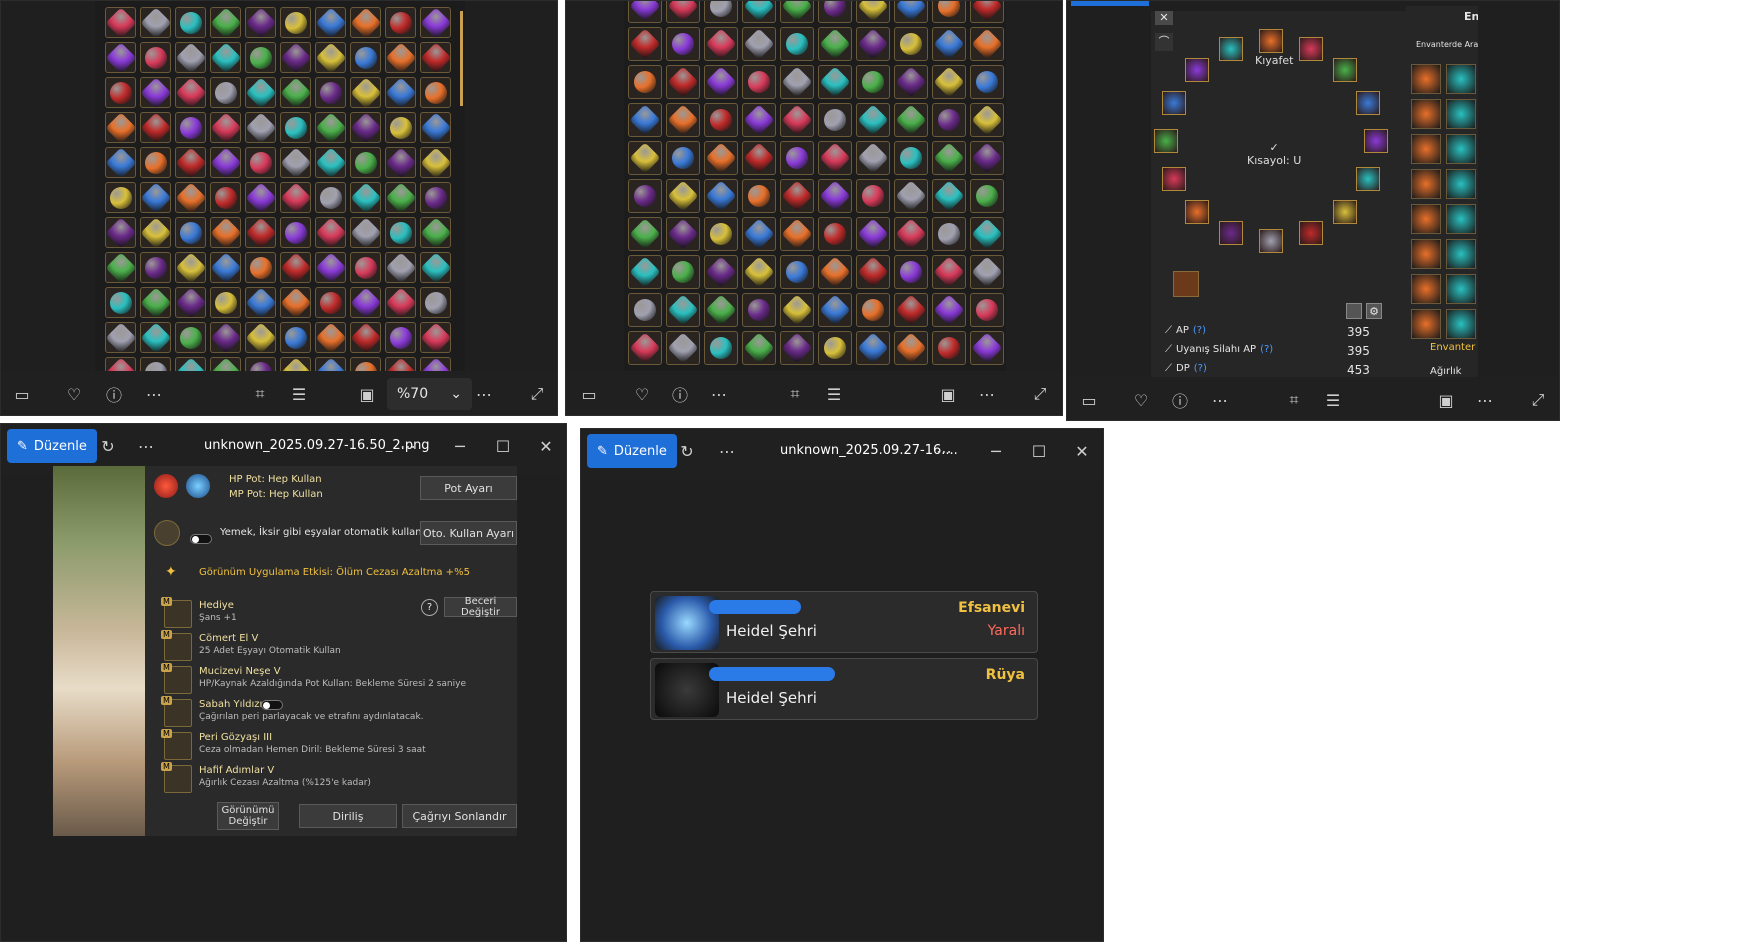 The width and height of the screenshot is (1757, 942). What do you see at coordinates (1141, 400) in the screenshot?
I see `favorite-icon: ♡` at bounding box center [1141, 400].